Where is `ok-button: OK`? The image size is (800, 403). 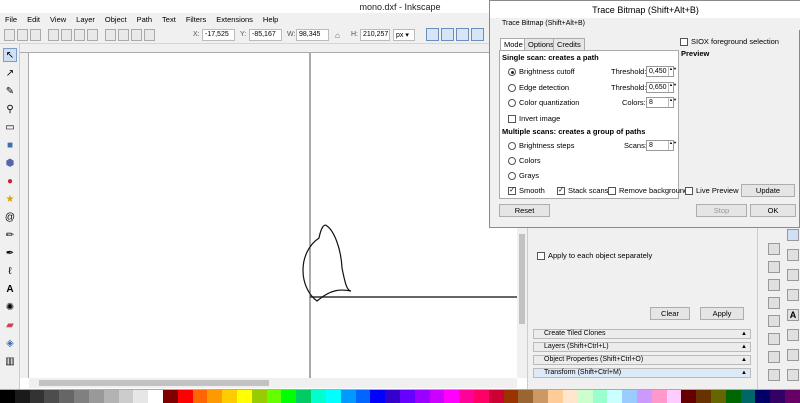 ok-button: OK is located at coordinates (773, 210).